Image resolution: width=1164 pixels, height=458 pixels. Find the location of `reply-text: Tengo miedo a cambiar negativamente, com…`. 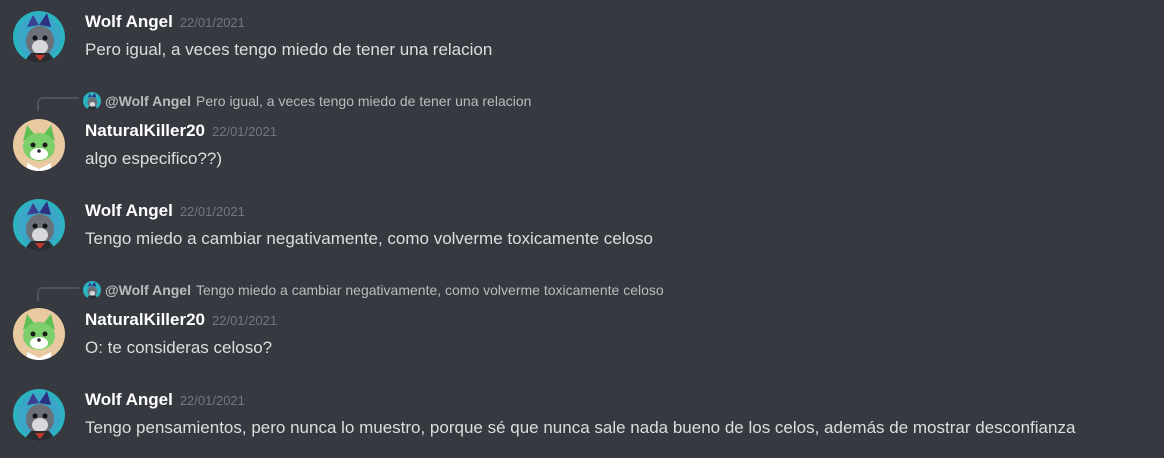

reply-text: Tengo miedo a cambiar negativamente, com… is located at coordinates (429, 290).